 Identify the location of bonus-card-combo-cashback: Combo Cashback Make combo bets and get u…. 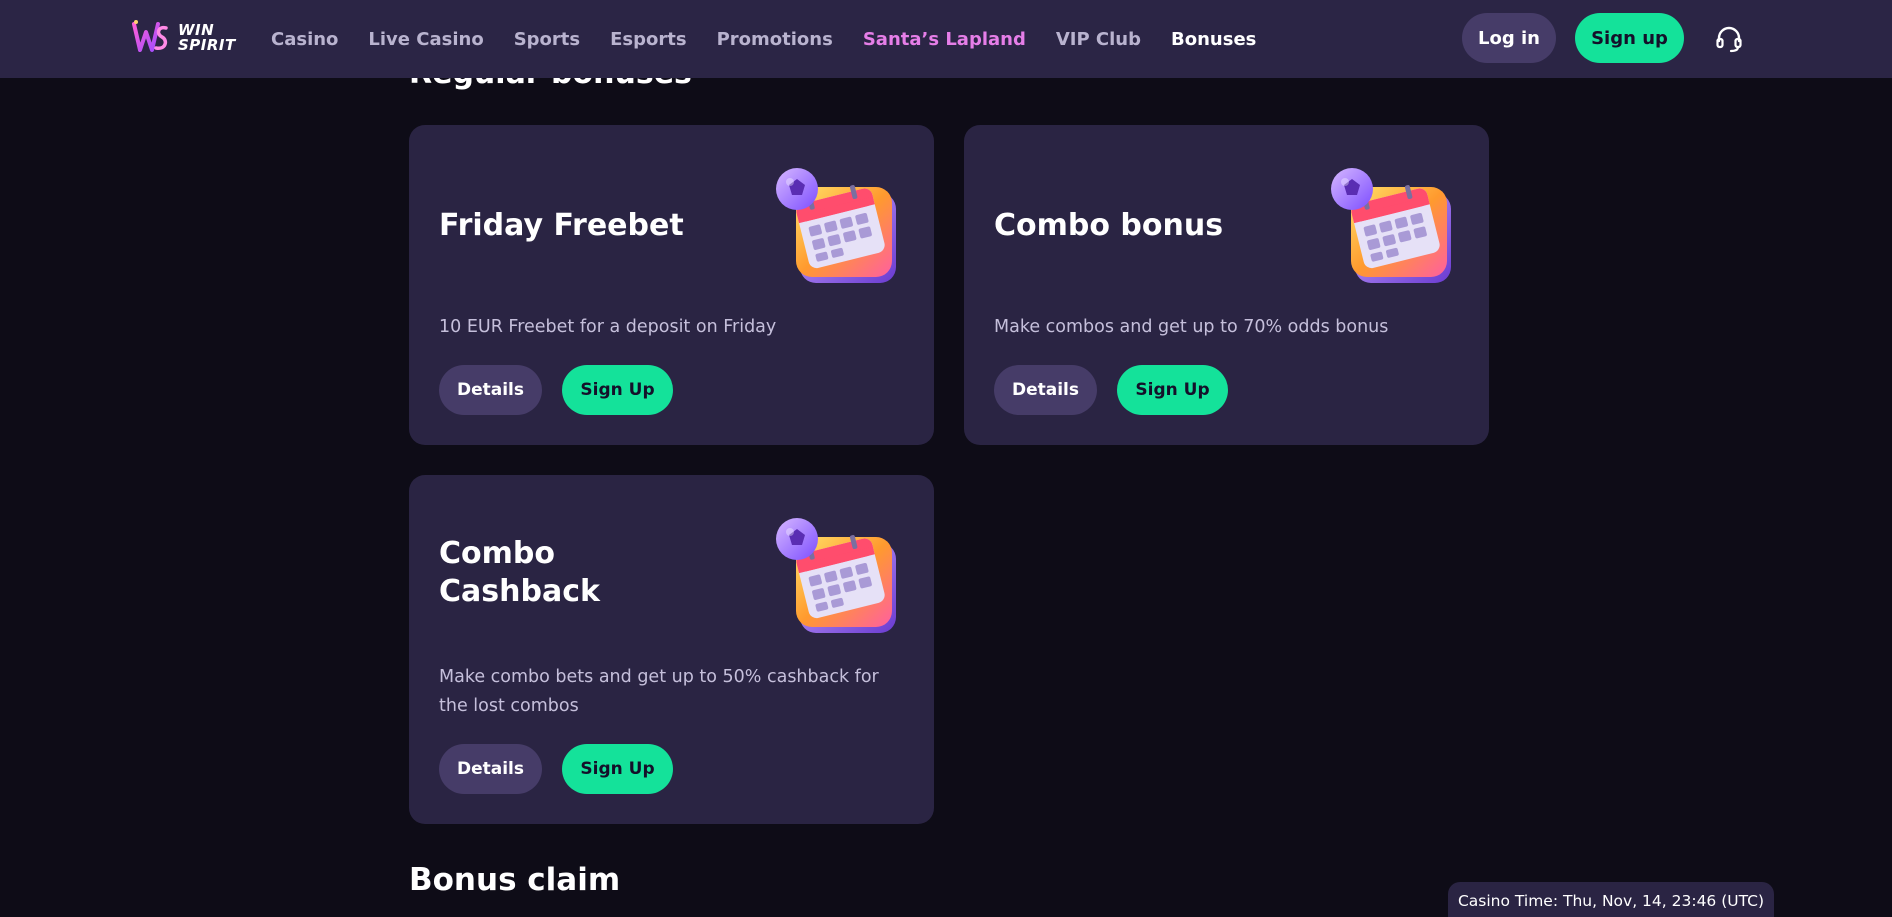
(671, 649).